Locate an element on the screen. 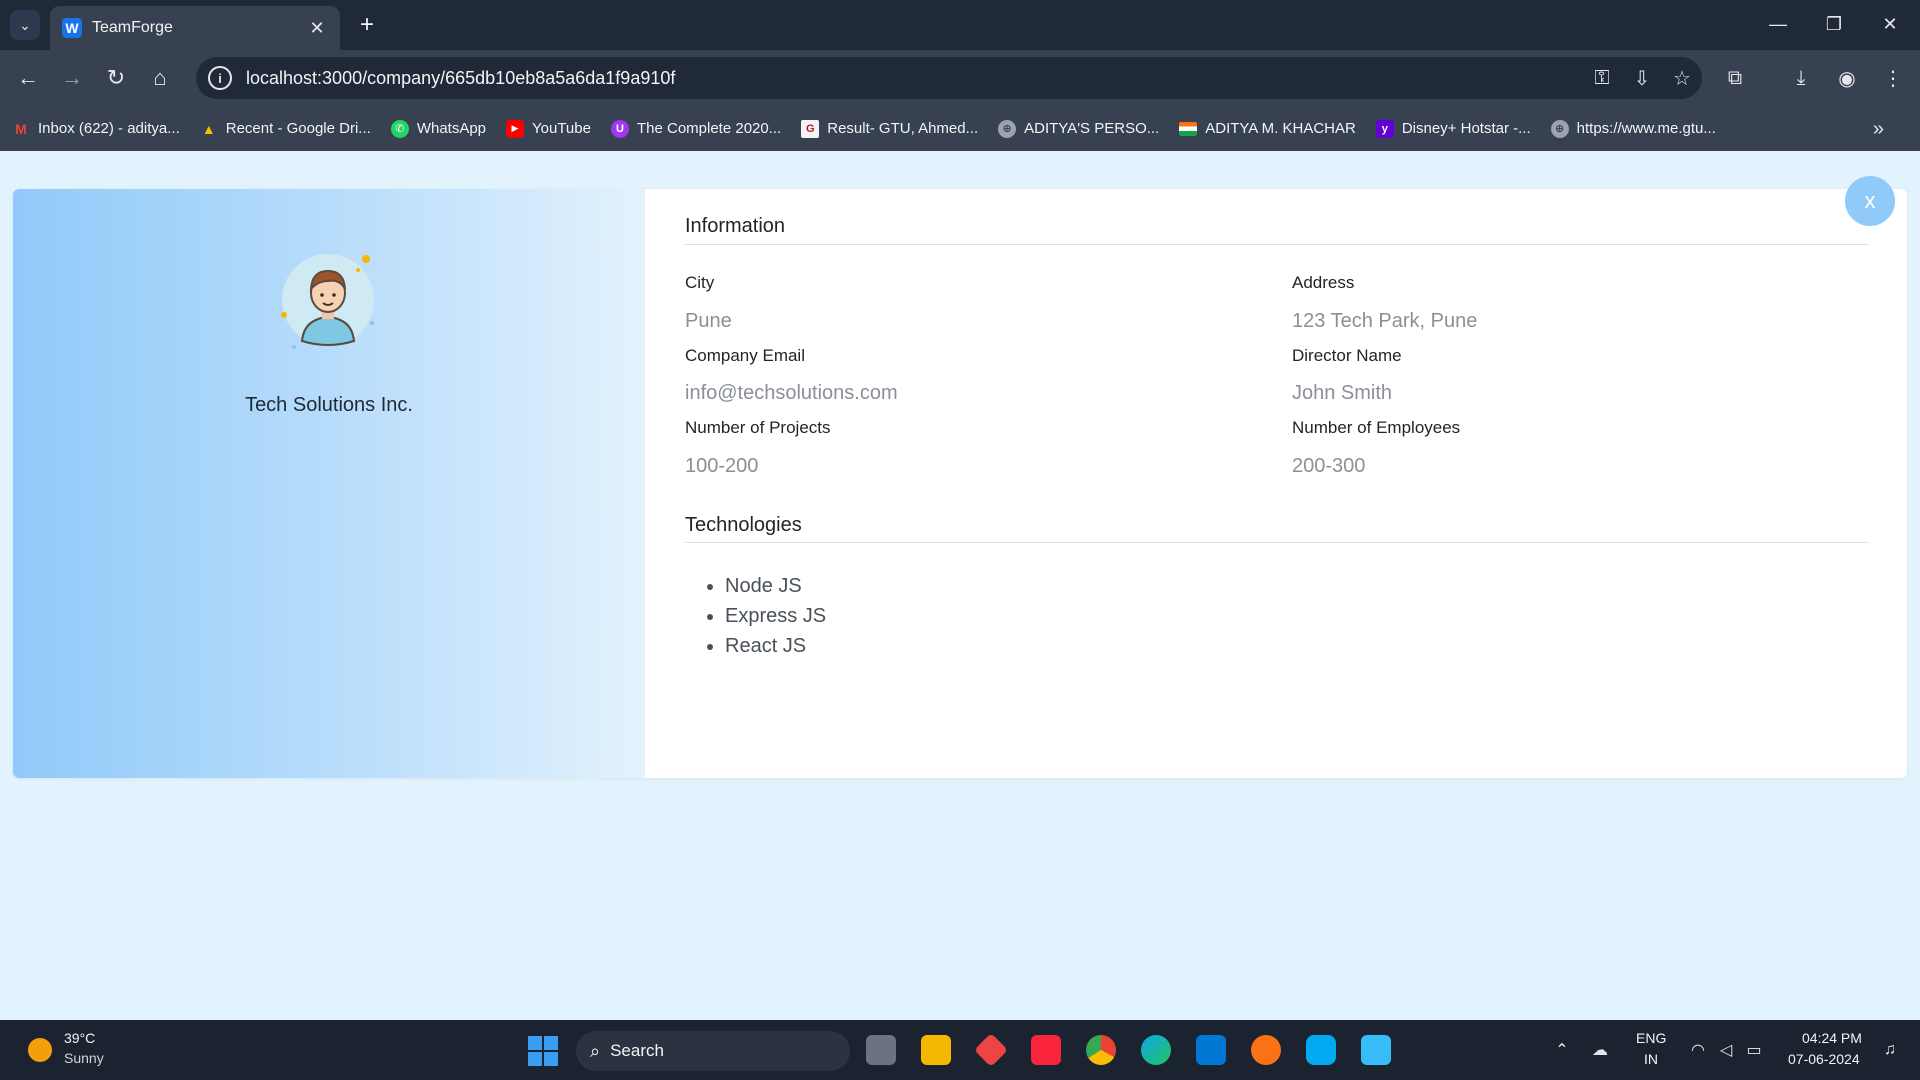 This screenshot has height=1080, width=1920. number-of-employees-value: 200-300 is located at coordinates (1329, 466).